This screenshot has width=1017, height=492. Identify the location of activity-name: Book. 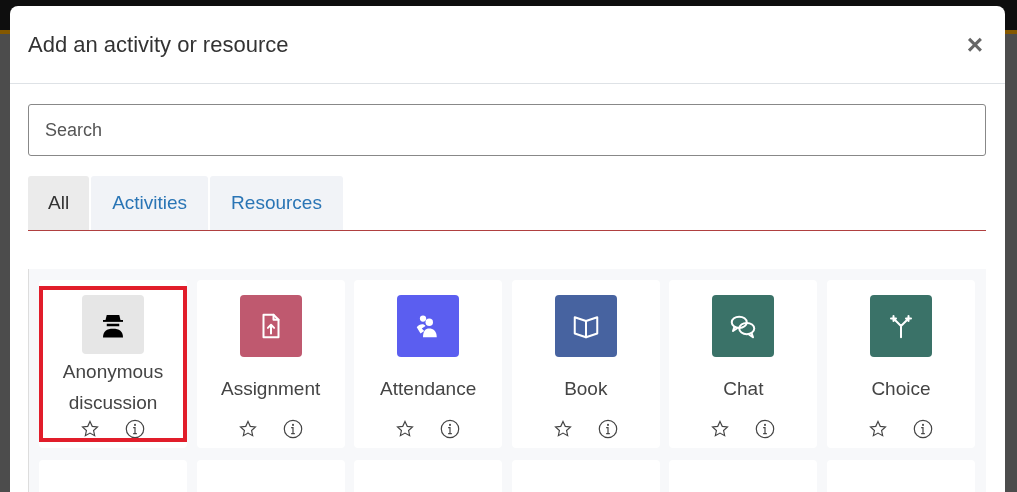
(586, 389).